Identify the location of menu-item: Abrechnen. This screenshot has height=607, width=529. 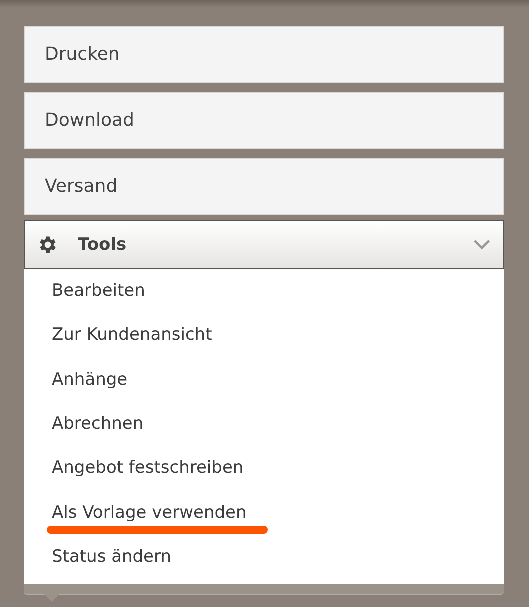
(98, 424).